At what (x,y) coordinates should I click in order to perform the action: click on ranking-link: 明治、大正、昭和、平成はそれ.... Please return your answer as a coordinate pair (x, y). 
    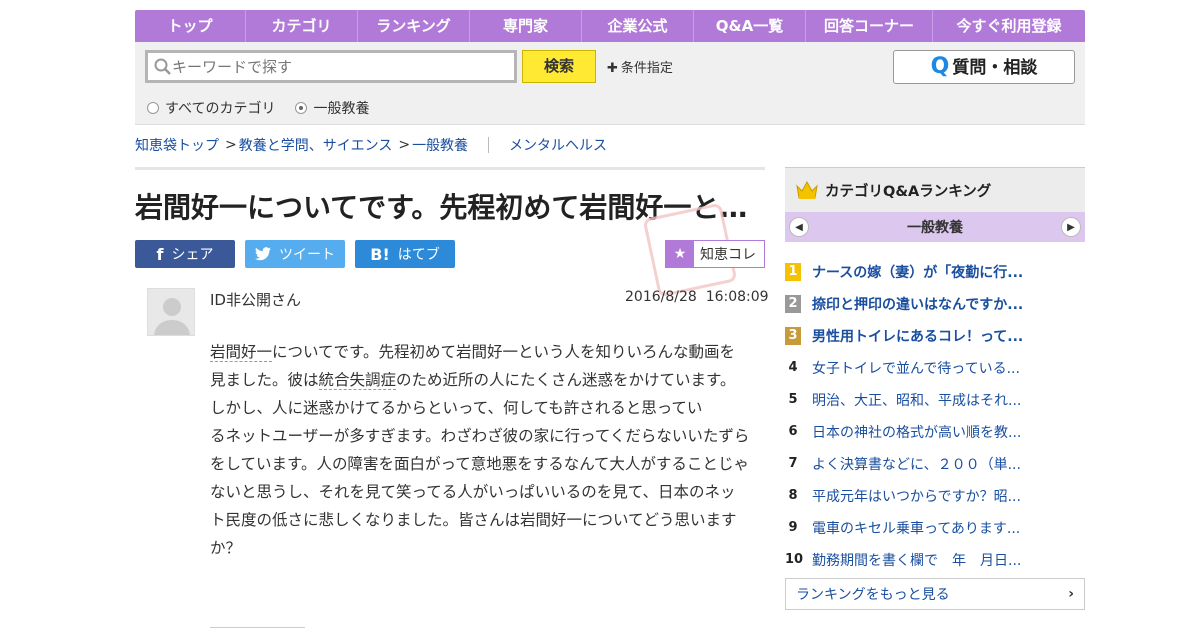
    Looking at the image, I should click on (916, 400).